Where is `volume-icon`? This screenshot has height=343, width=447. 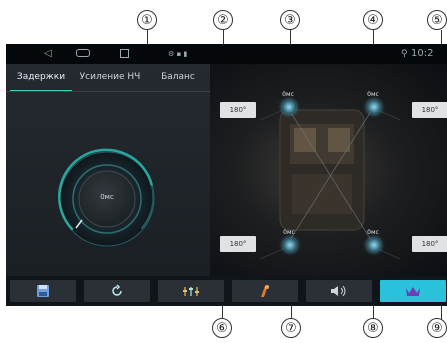
volume-icon is located at coordinates (338, 291).